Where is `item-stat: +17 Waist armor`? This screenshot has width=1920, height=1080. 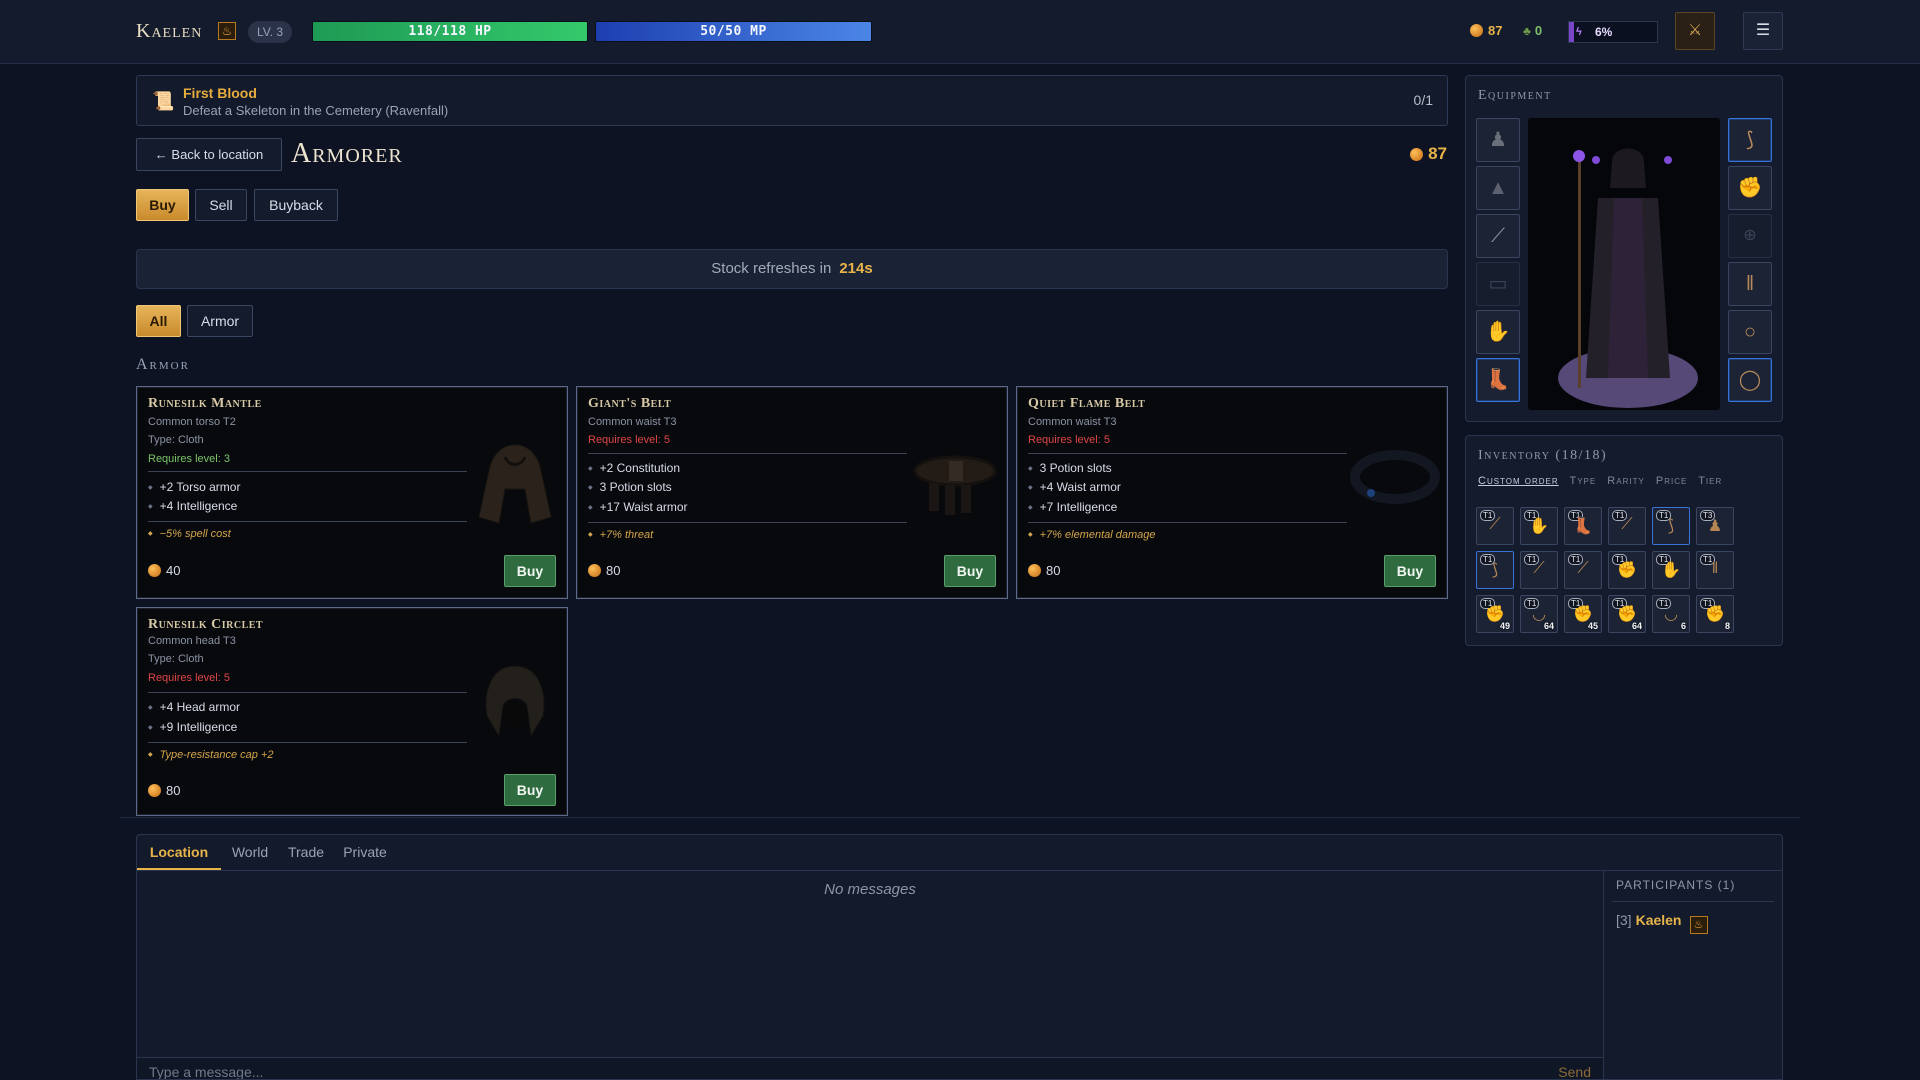 item-stat: +17 Waist armor is located at coordinates (638, 507).